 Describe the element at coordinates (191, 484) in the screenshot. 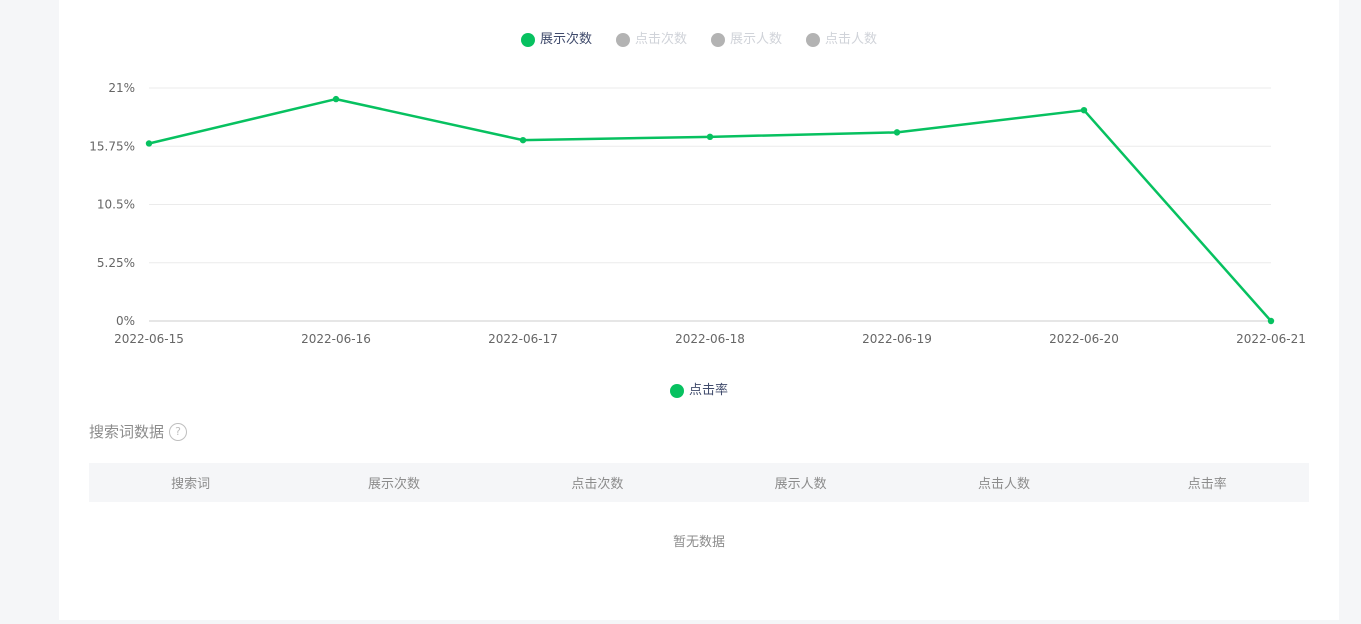

I see `column-header: 搜索词` at that location.